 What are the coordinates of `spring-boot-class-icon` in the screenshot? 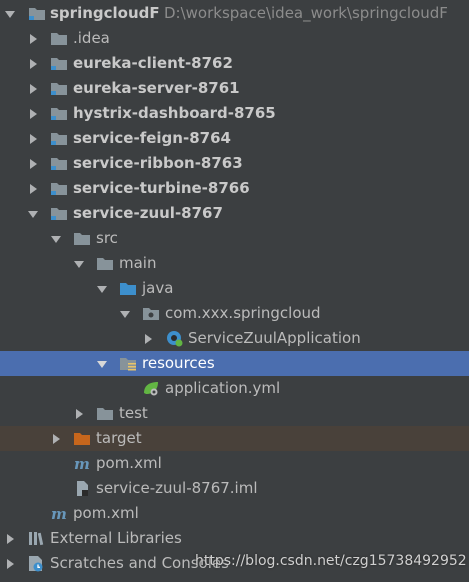 It's located at (174, 338).